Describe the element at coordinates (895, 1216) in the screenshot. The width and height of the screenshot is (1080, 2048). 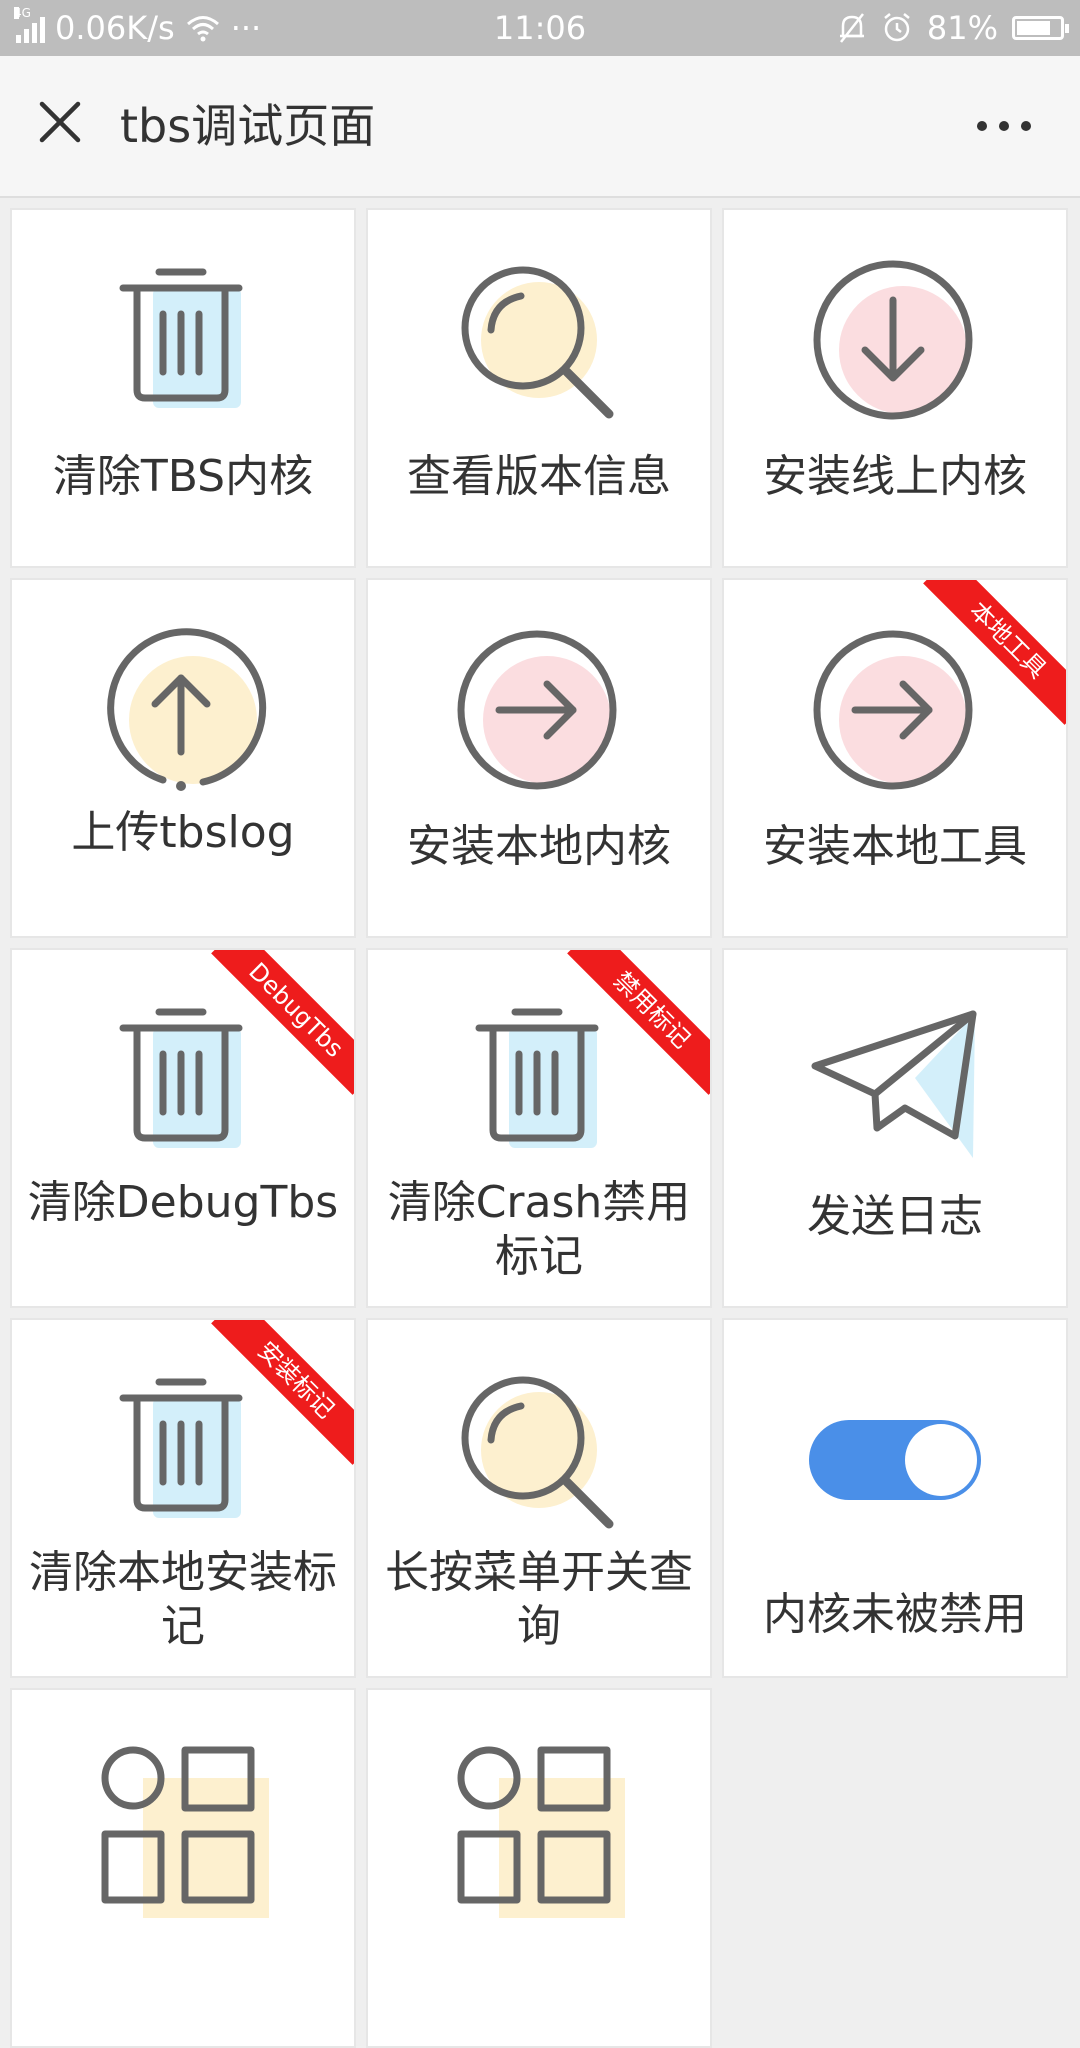
I see `tool-label: 发送日志` at that location.